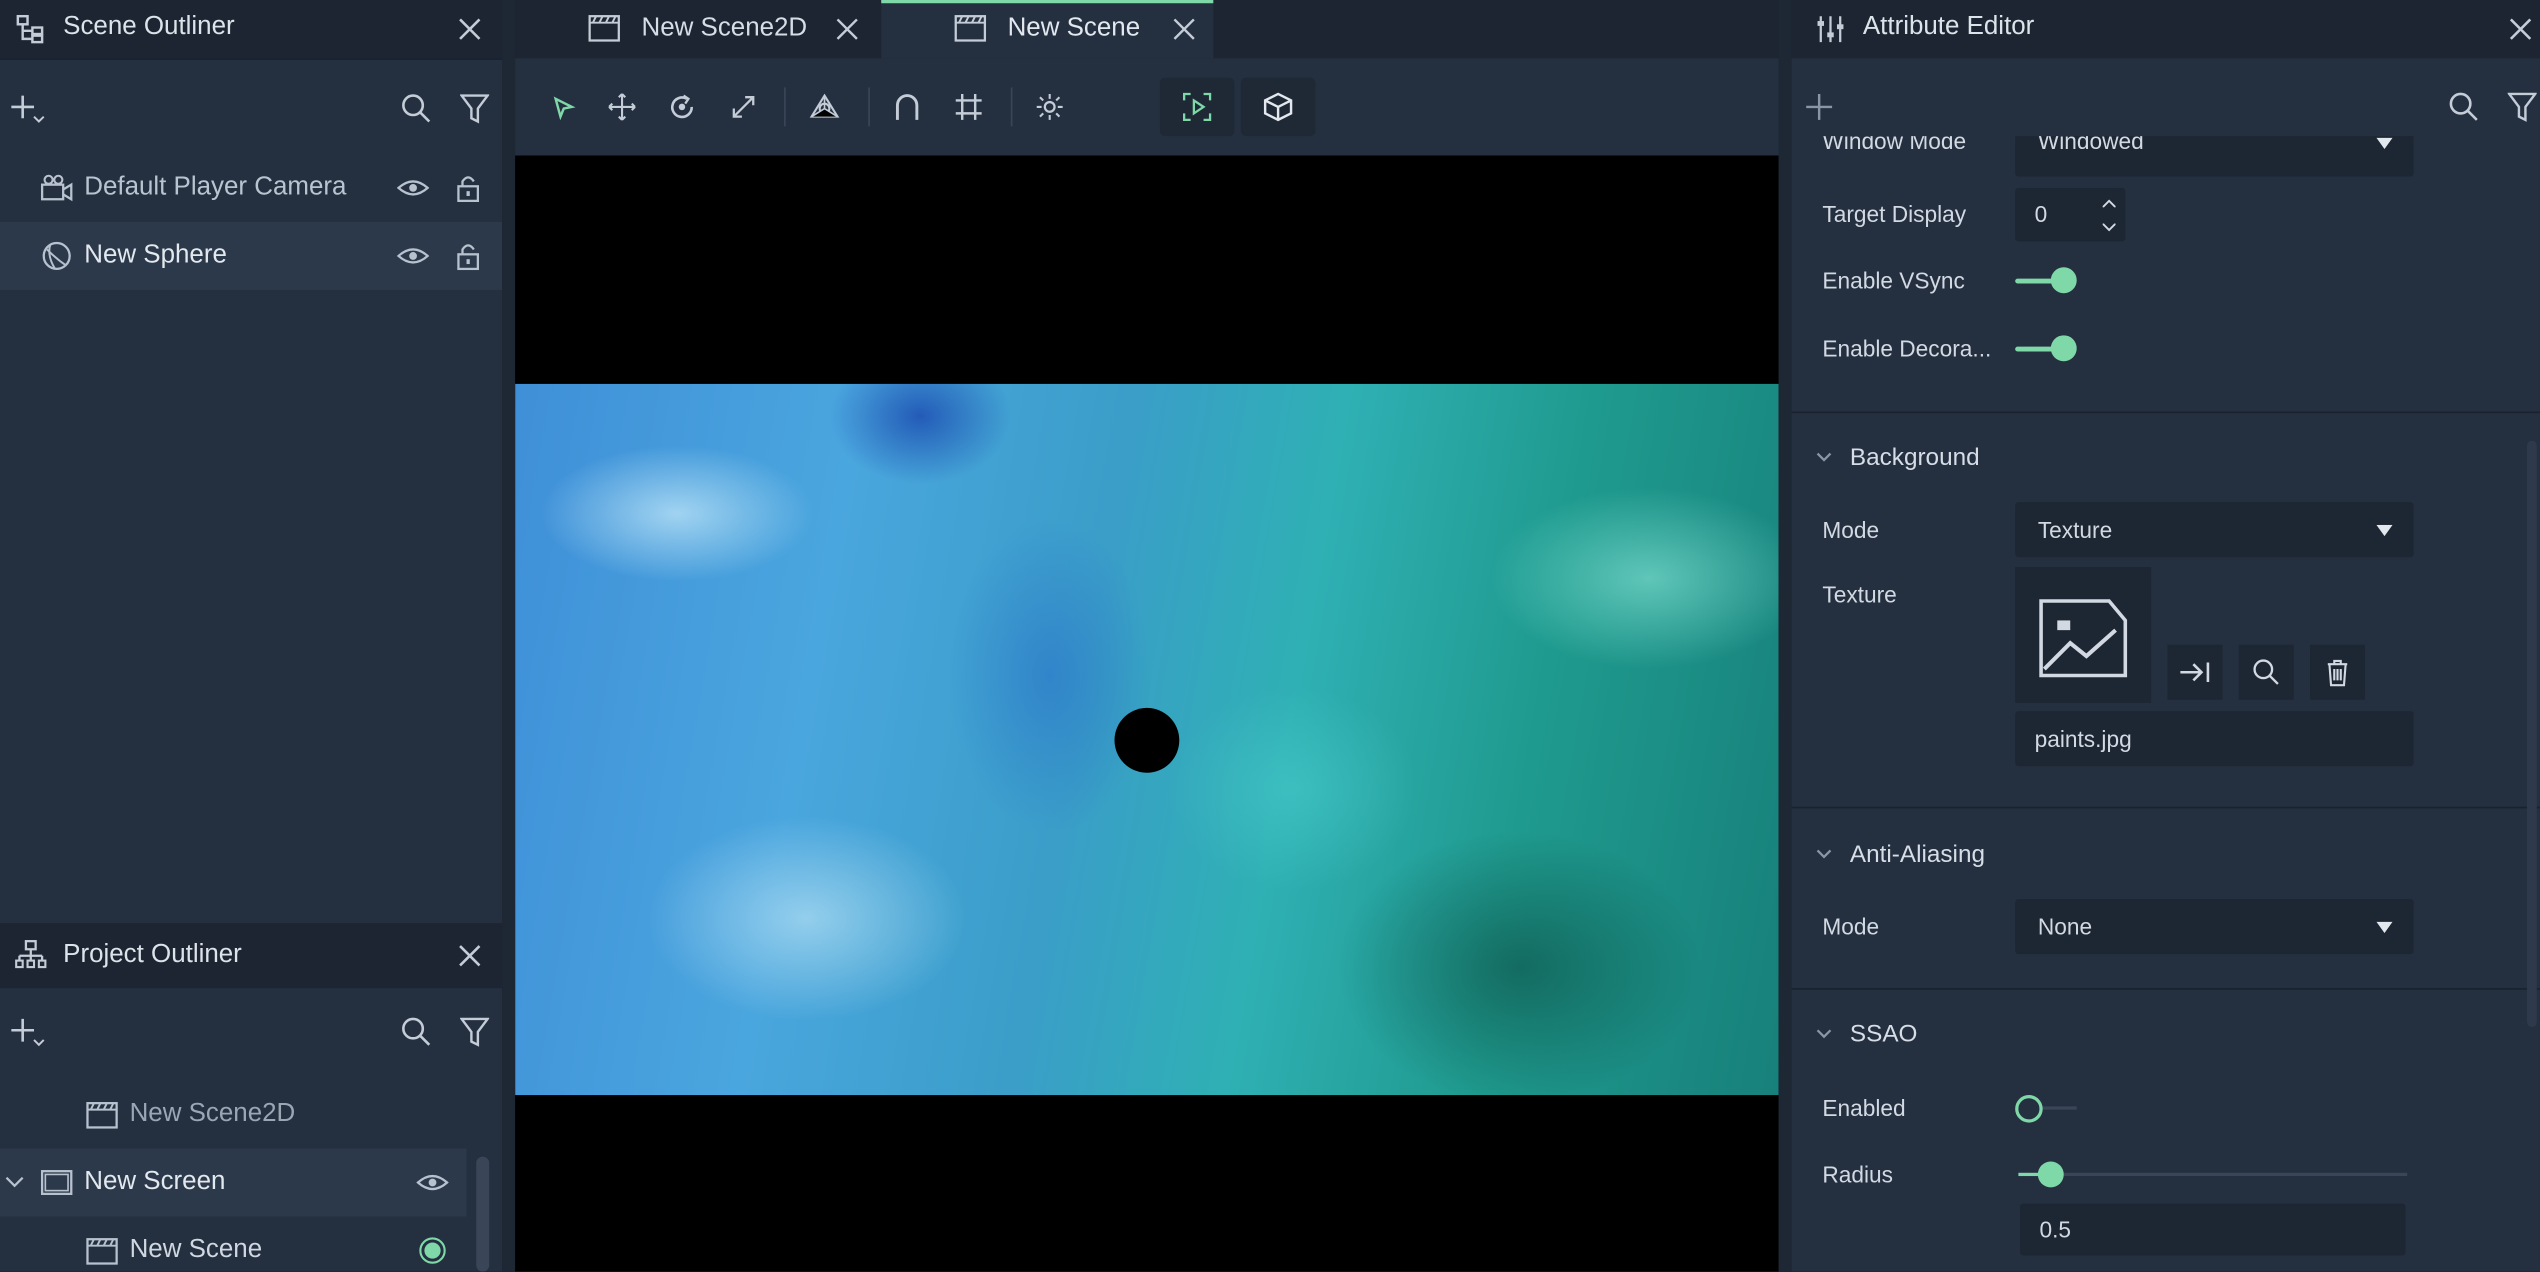  Describe the element at coordinates (1851, 529) in the screenshot. I see `background-mode-label: Mode` at that location.